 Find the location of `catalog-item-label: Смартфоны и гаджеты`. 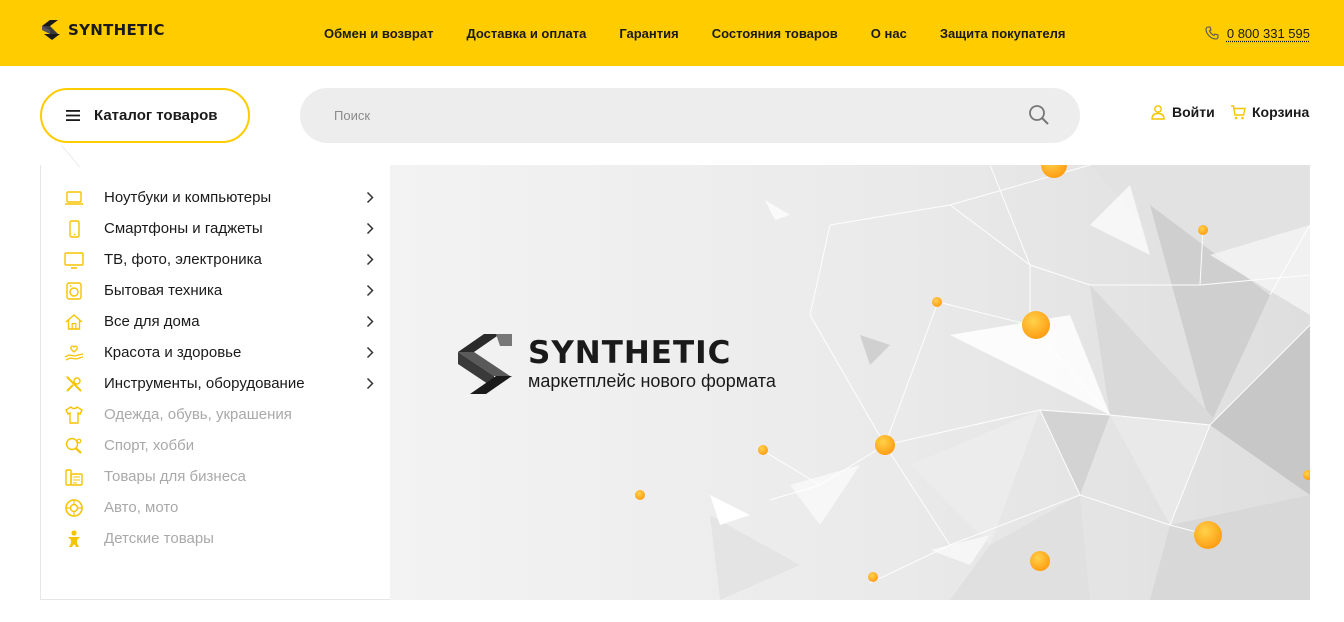

catalog-item-label: Смартфоны и гаджеты is located at coordinates (183, 228).